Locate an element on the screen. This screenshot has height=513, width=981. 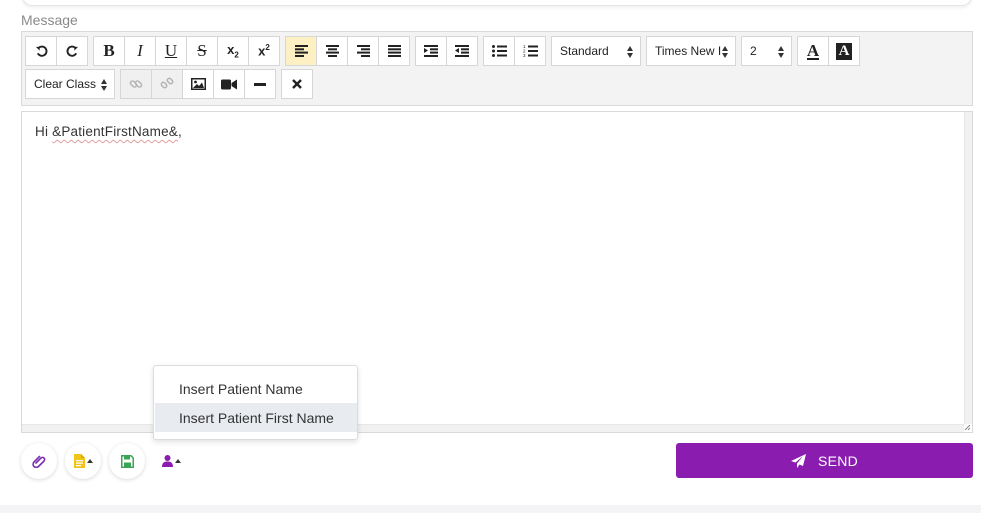
alignment-group is located at coordinates (347, 51).